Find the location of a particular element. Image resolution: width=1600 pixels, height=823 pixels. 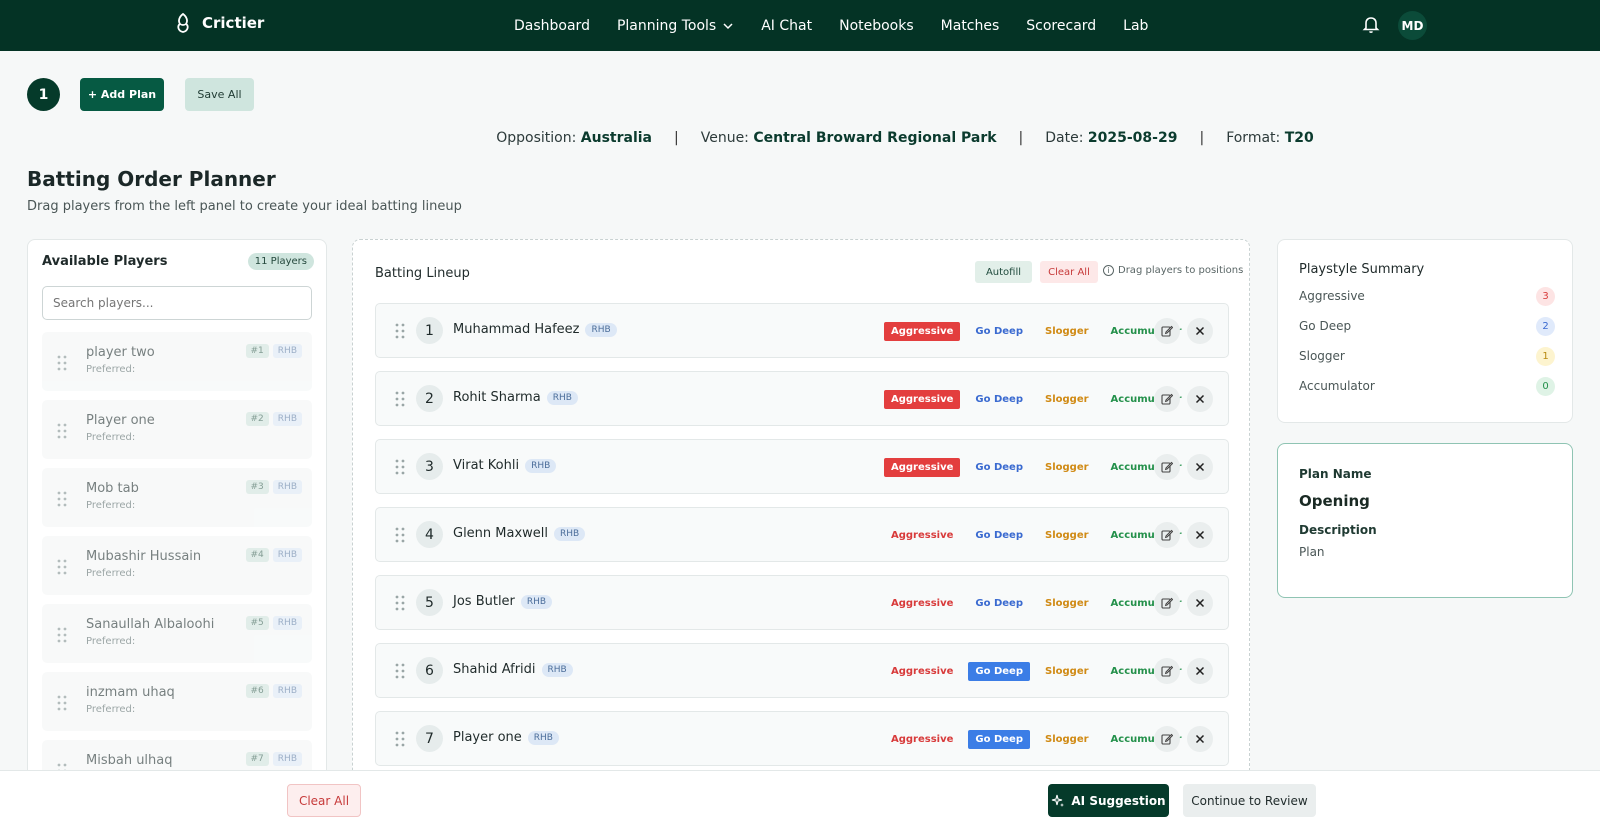

available-player-item: inzmam uhaq Preferred: #6 RHB is located at coordinates (177, 701).